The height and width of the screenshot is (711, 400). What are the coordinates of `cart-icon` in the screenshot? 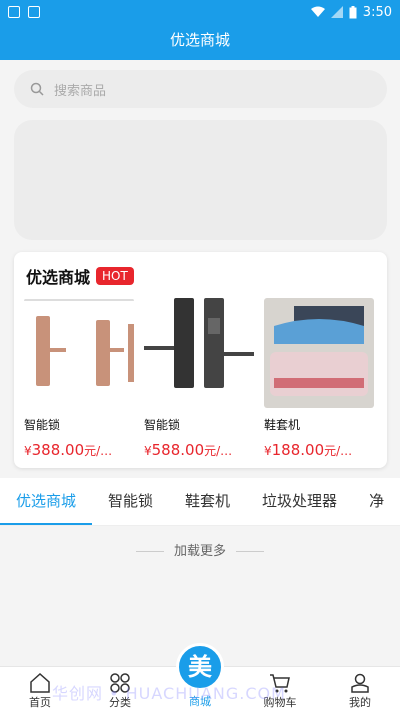 It's located at (280, 683).